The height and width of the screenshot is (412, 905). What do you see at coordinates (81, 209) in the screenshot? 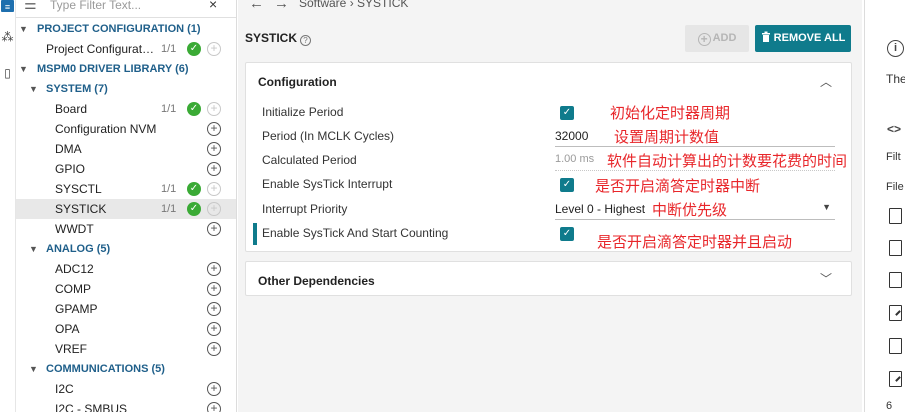
I see `tree-item-label: SYSTICK` at bounding box center [81, 209].